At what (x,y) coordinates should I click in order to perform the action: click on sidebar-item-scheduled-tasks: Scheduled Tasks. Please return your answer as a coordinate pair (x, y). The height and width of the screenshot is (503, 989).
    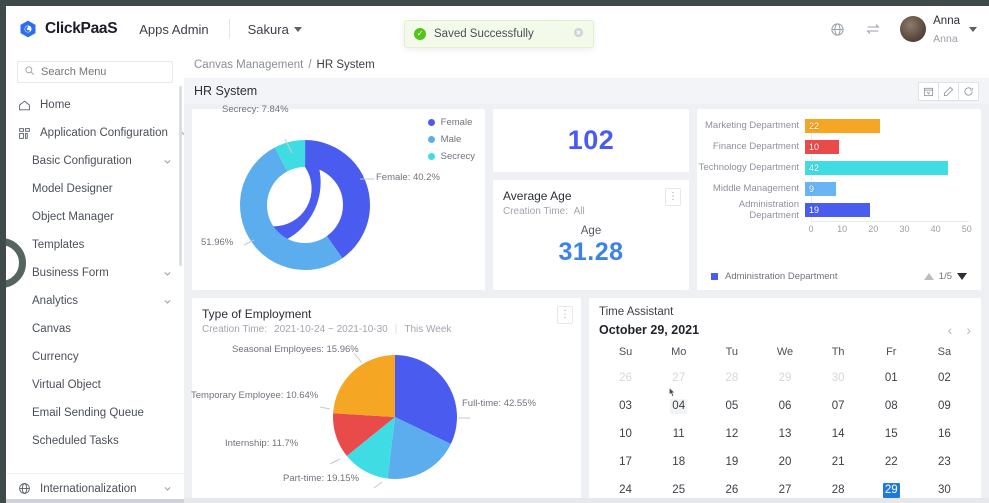
    Looking at the image, I should click on (95, 441).